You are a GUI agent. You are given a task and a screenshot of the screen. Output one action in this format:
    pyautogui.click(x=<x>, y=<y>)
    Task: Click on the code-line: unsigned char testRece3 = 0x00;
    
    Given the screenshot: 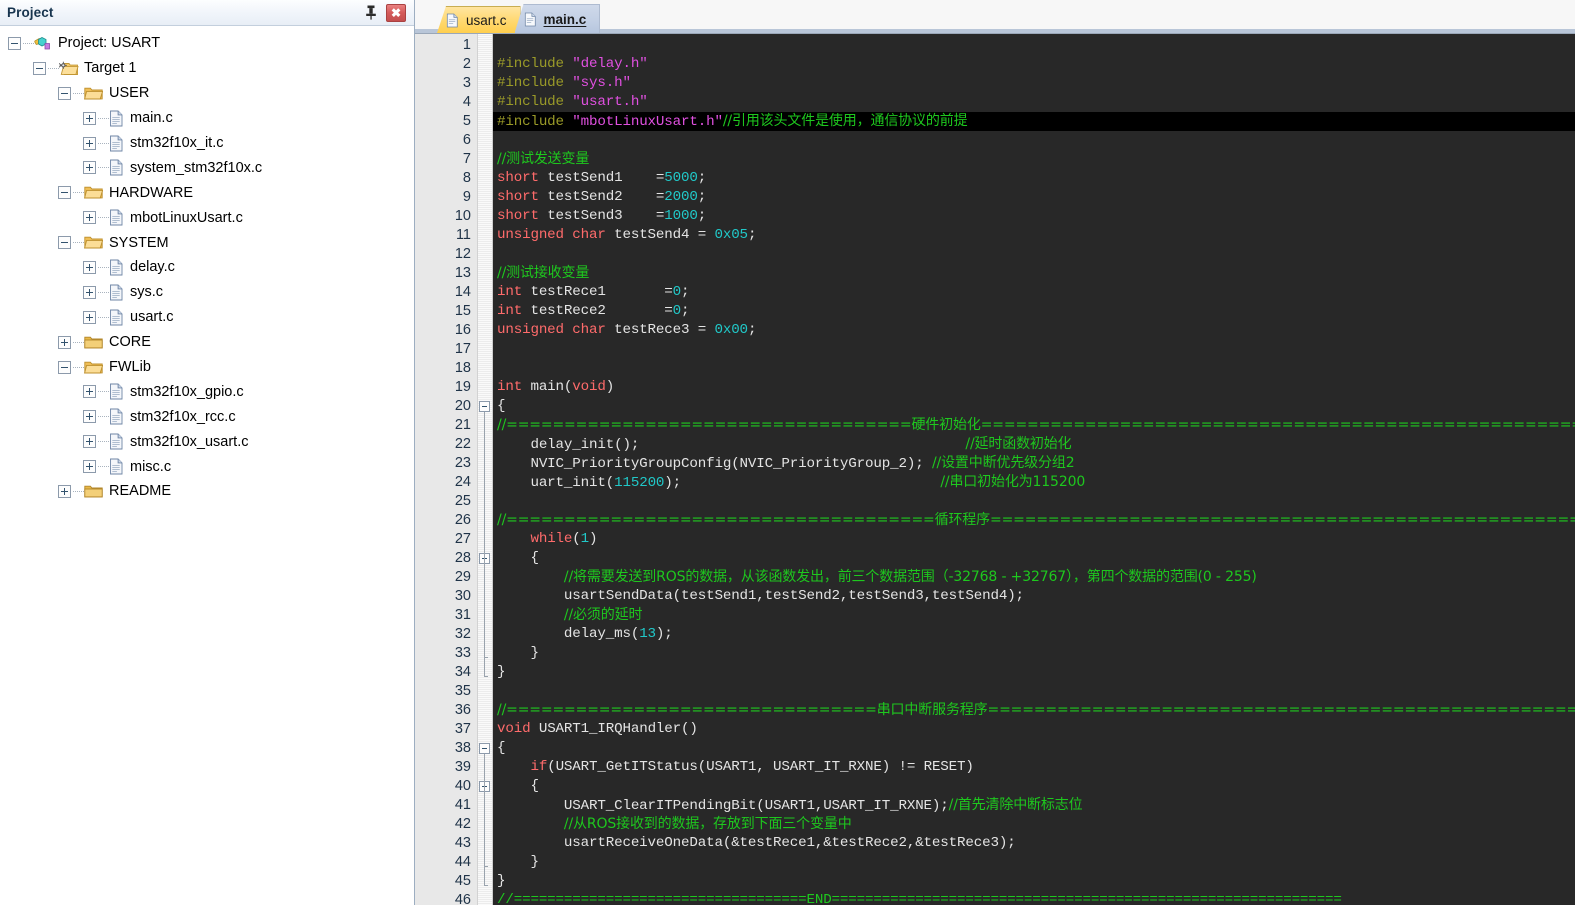 What is the action you would take?
    pyautogui.click(x=1034, y=330)
    